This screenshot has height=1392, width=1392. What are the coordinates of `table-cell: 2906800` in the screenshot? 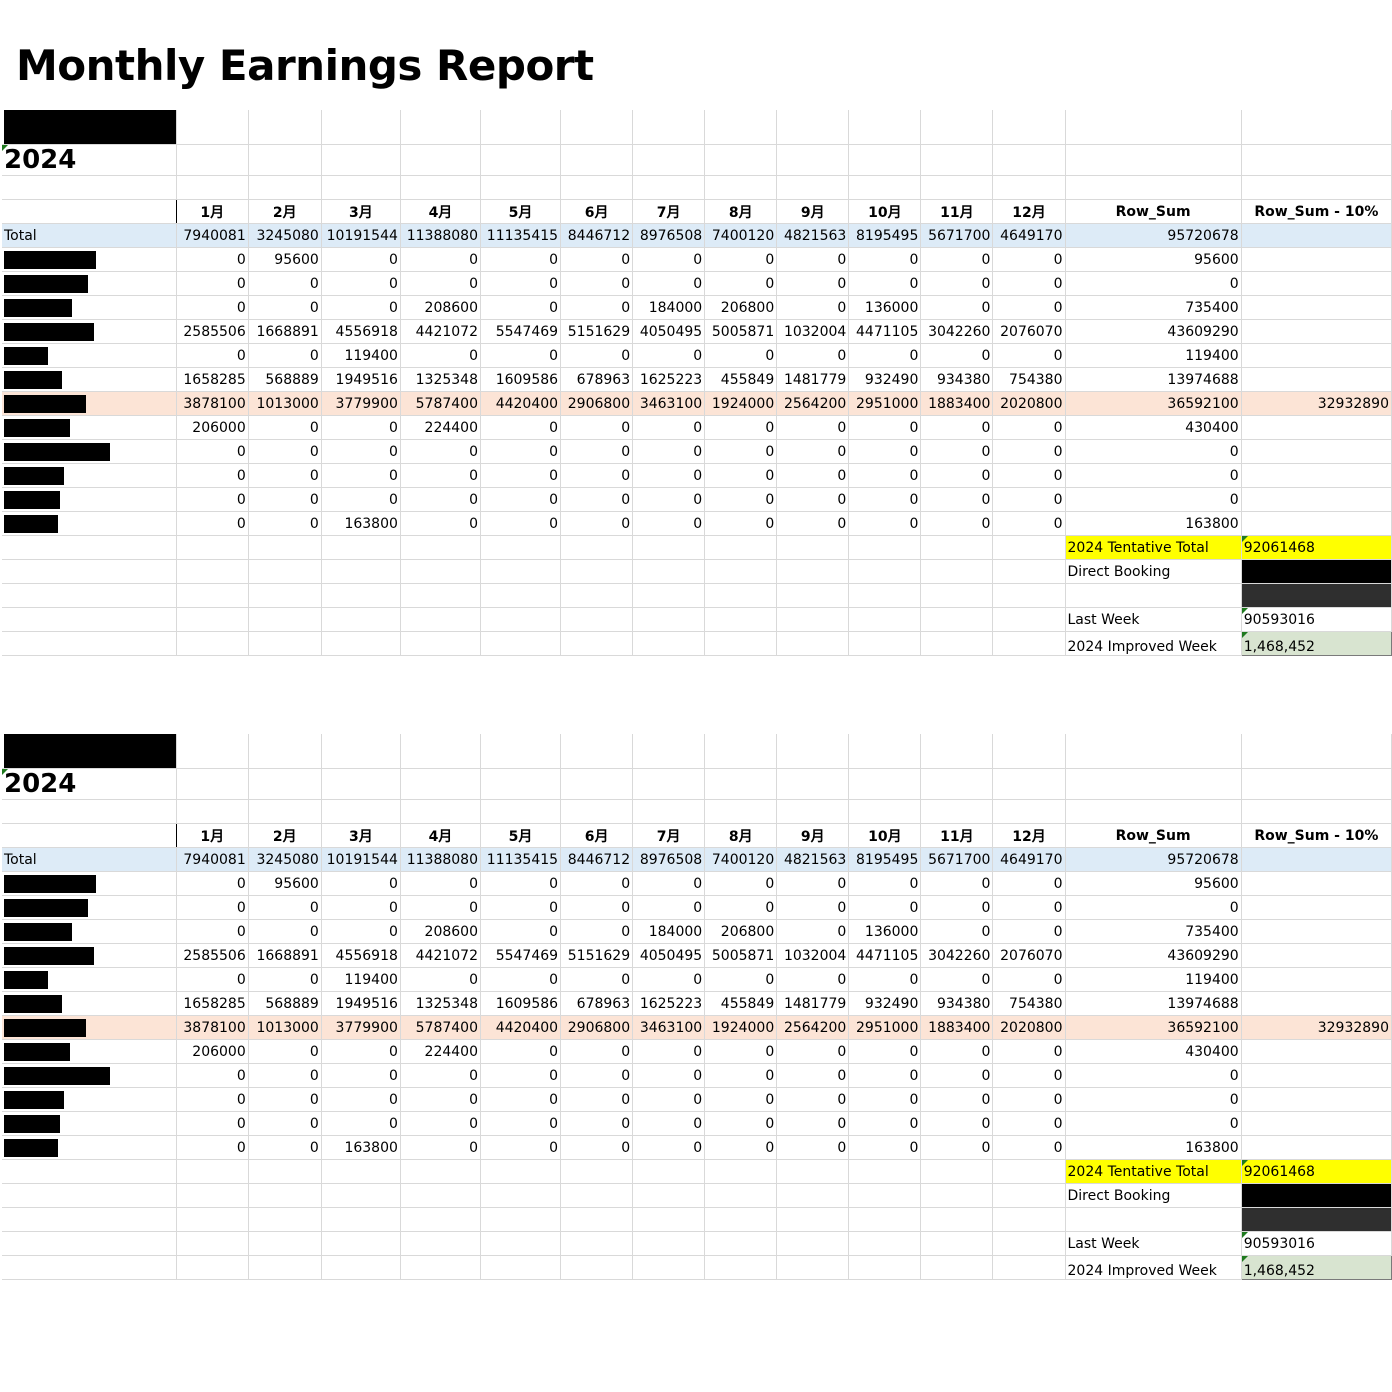 It's located at (597, 1027).